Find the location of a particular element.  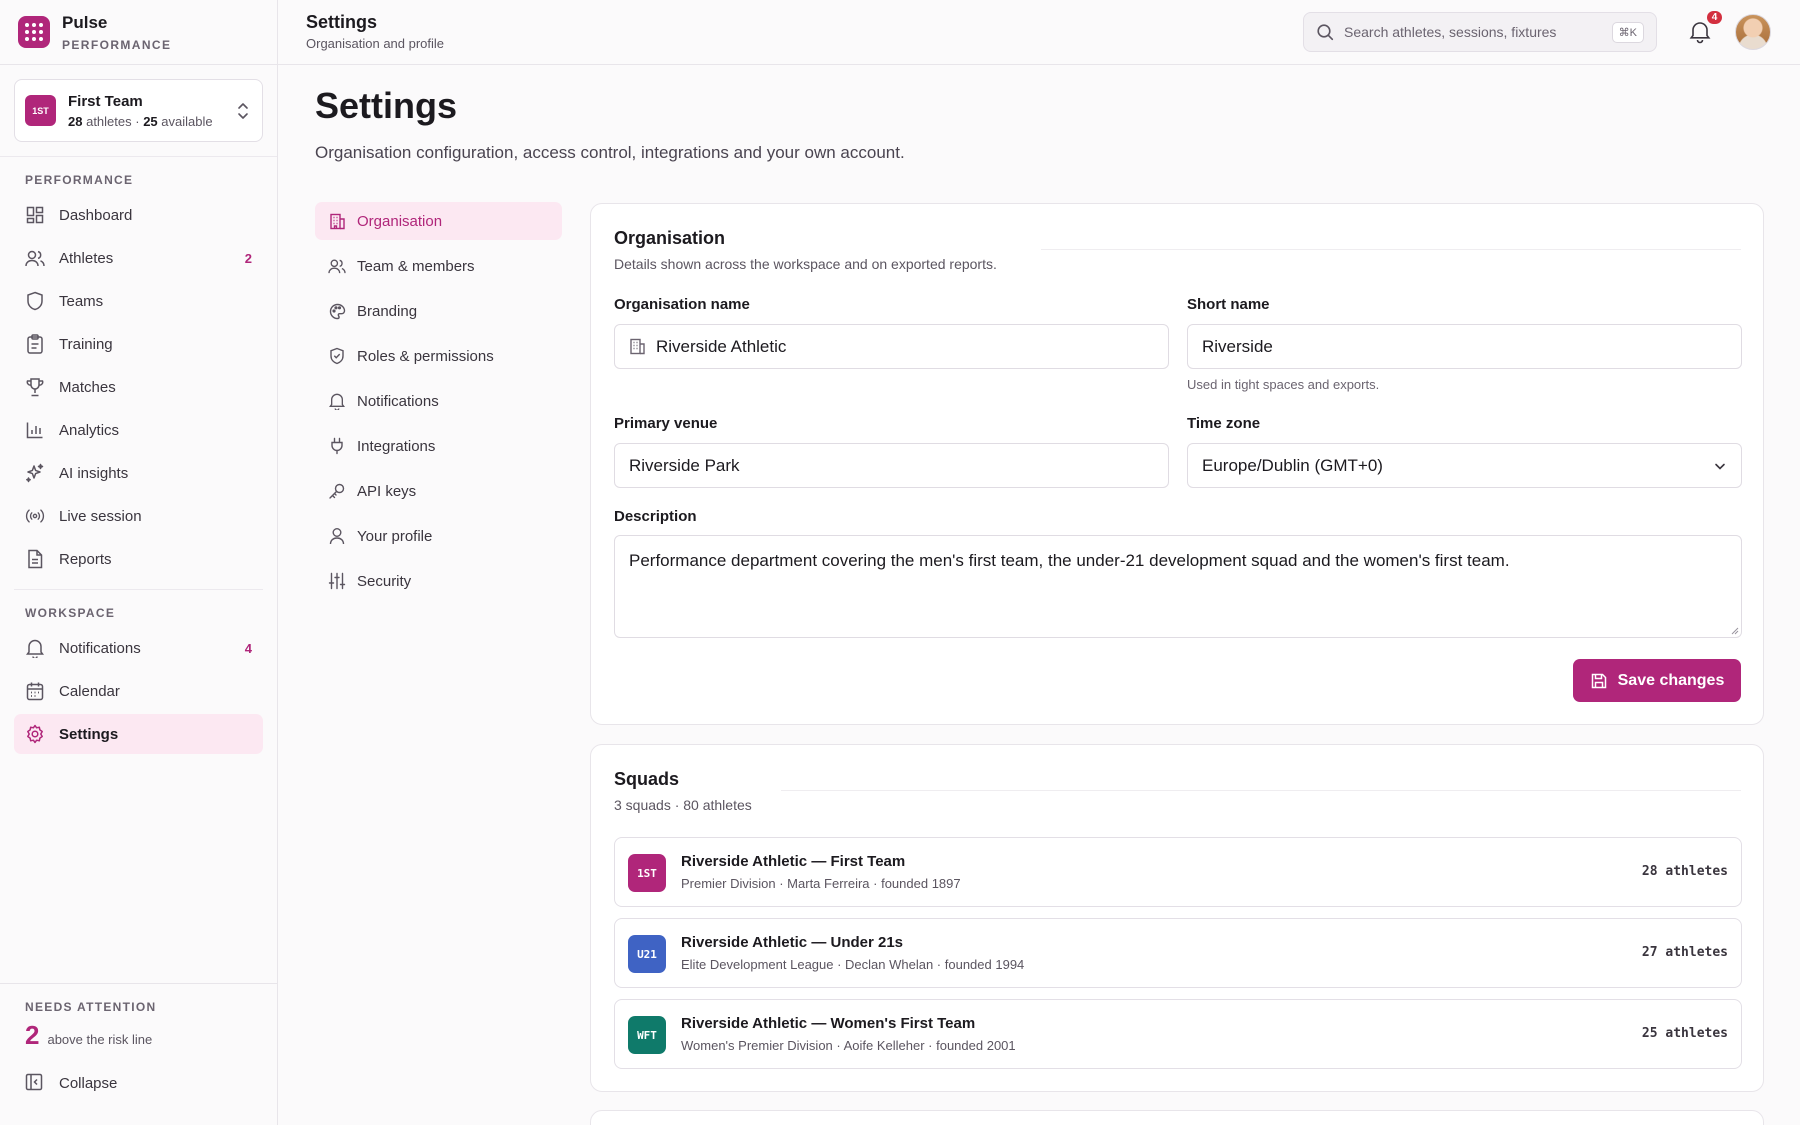

sidebar-item-live-session: Live session is located at coordinates (138, 516).